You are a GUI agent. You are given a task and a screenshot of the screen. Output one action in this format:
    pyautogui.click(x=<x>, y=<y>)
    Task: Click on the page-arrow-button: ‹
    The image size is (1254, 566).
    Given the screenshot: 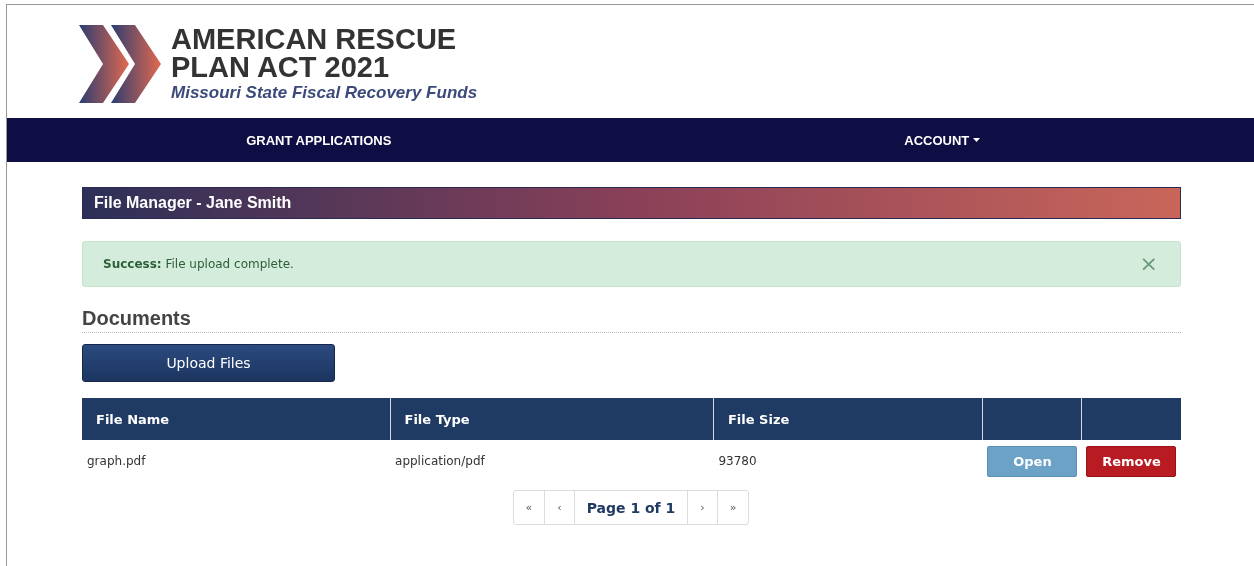 What is the action you would take?
    pyautogui.click(x=559, y=507)
    